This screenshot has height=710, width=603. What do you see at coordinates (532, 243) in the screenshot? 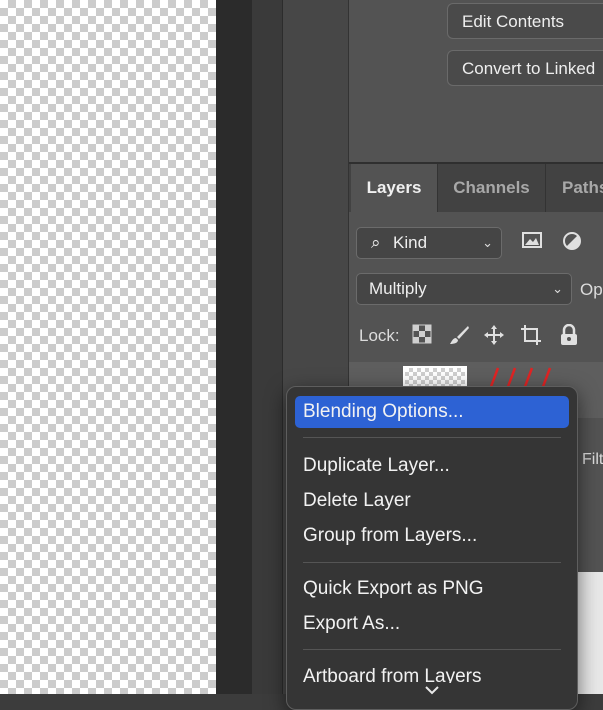
I see `image-filter-icon` at bounding box center [532, 243].